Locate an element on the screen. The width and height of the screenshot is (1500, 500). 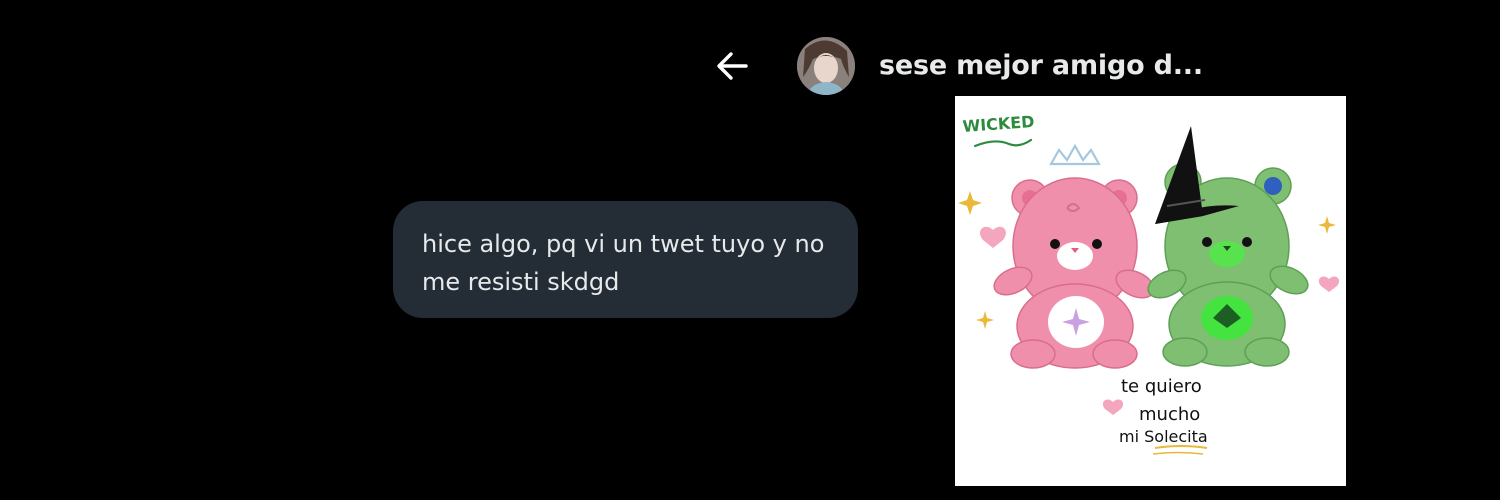
pink-bear is located at coordinates (1074, 256).